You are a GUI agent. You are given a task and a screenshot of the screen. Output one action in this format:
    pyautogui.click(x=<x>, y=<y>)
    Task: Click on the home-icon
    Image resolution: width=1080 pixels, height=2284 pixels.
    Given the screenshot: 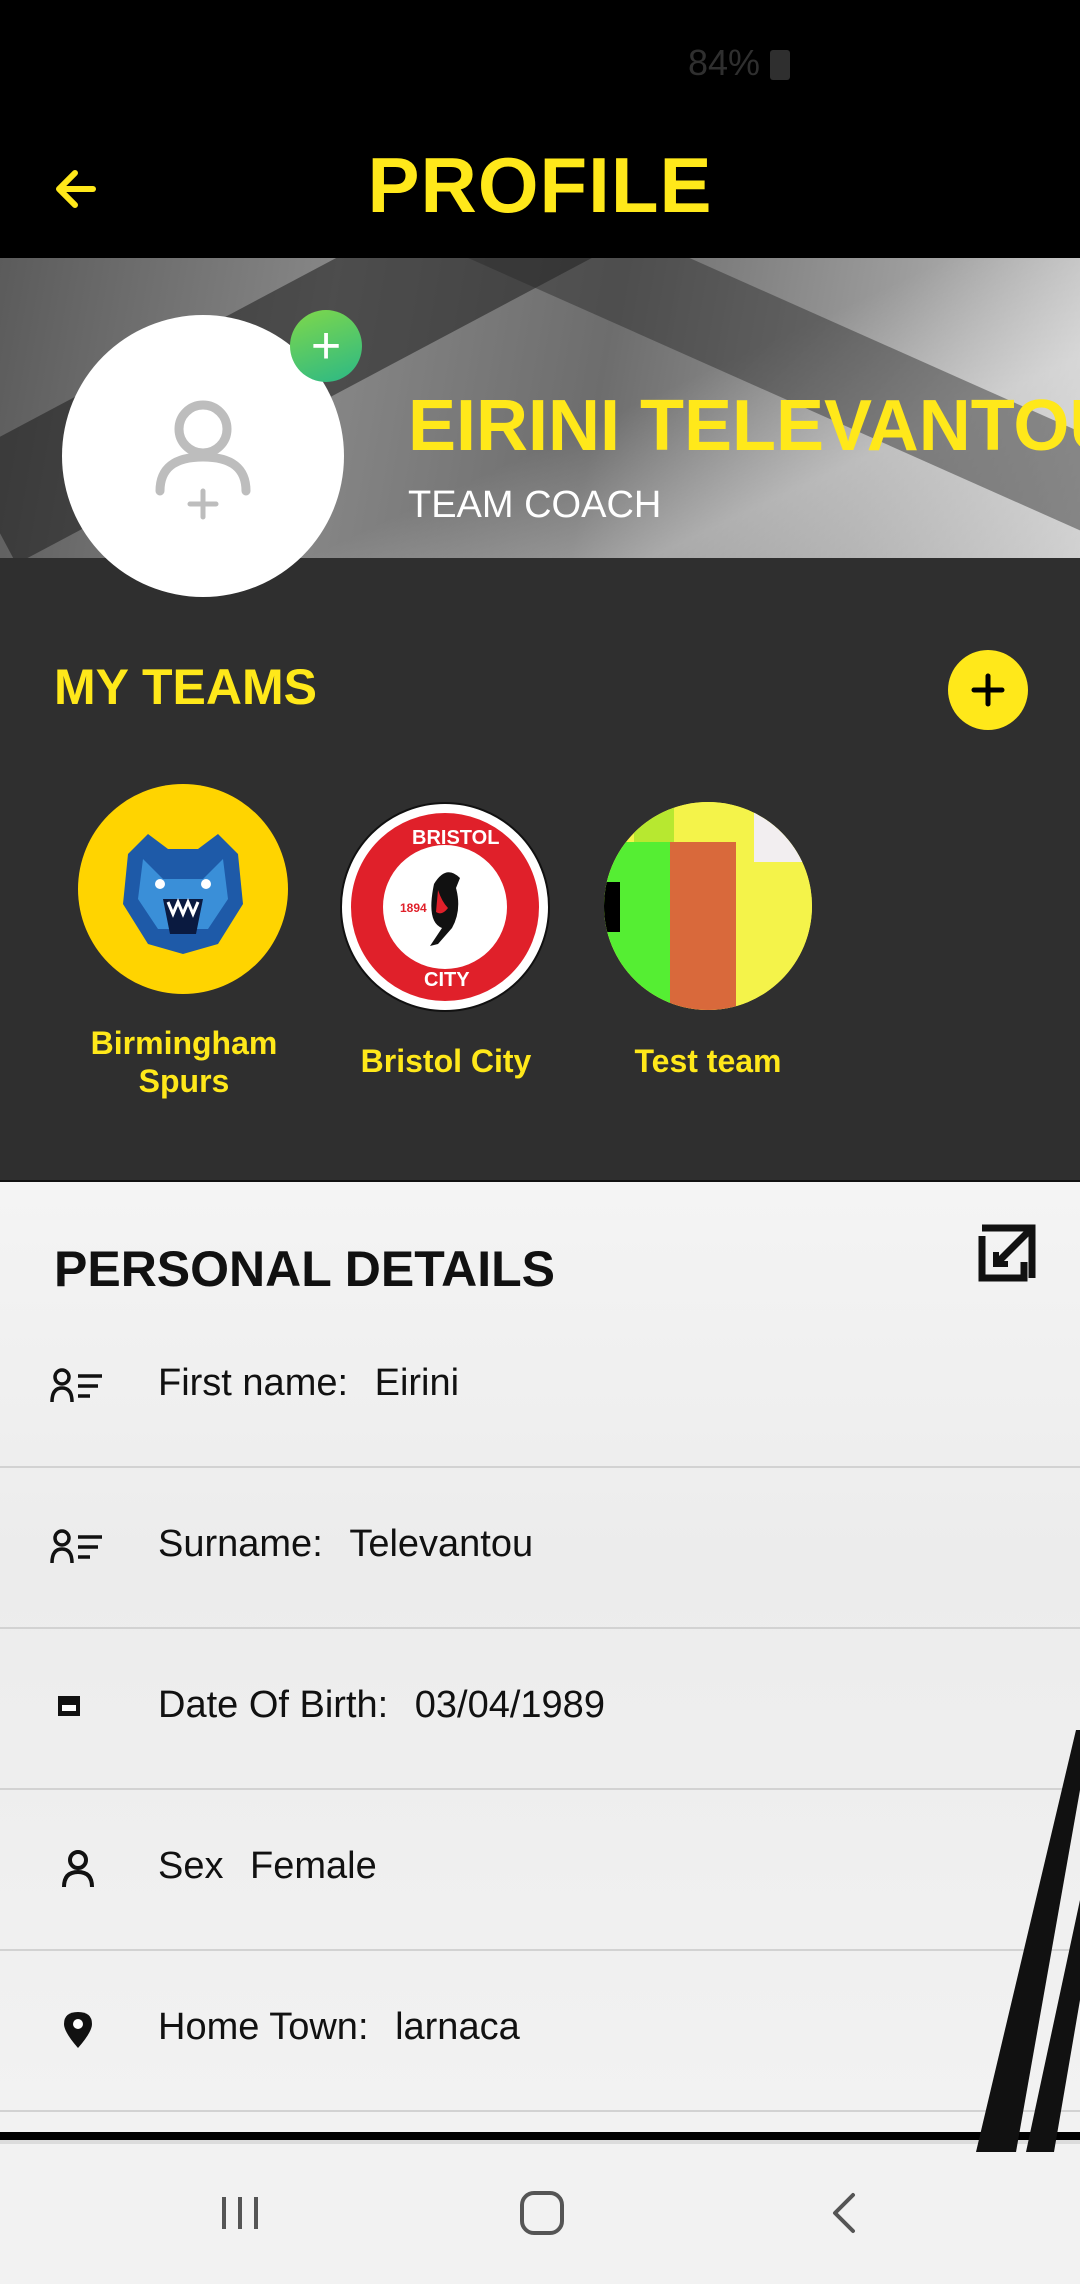 What is the action you would take?
    pyautogui.click(x=542, y=2213)
    